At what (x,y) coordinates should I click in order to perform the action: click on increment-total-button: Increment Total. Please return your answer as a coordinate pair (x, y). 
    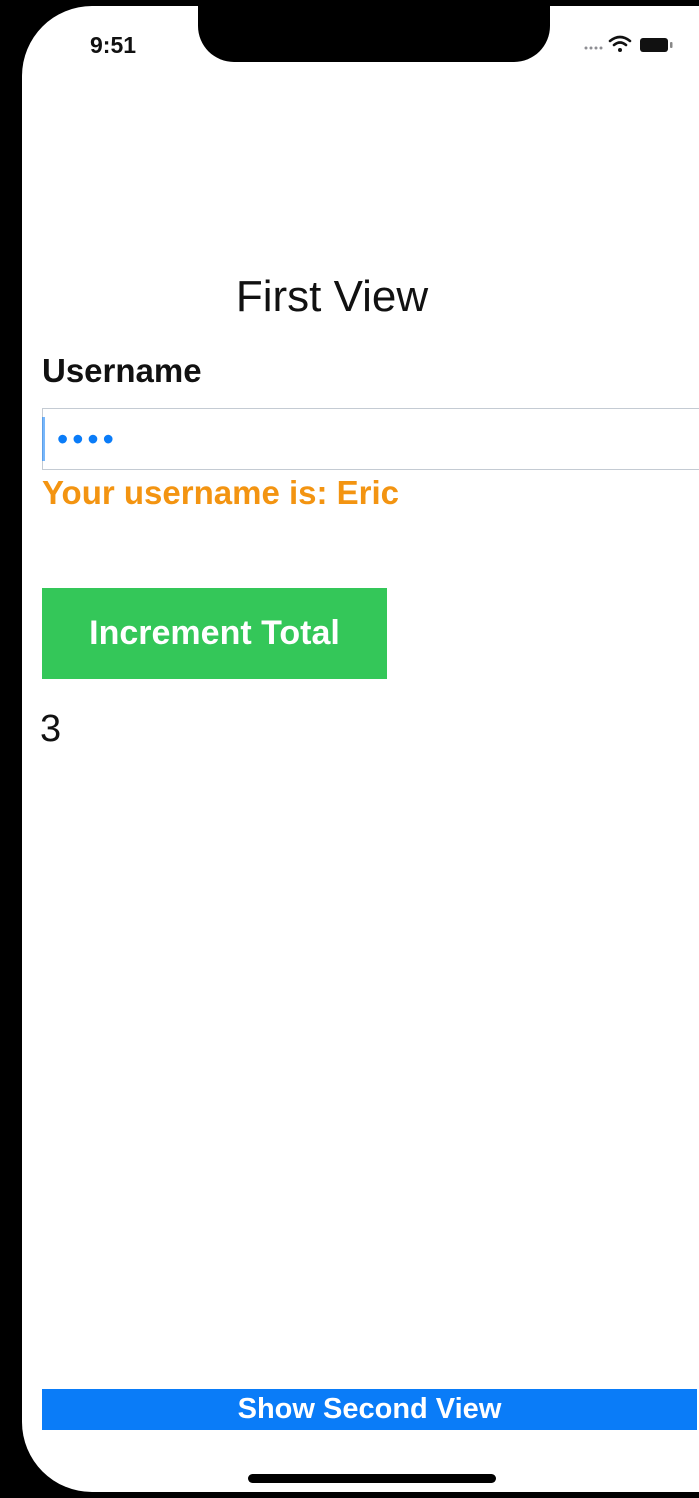
    Looking at the image, I should click on (214, 633).